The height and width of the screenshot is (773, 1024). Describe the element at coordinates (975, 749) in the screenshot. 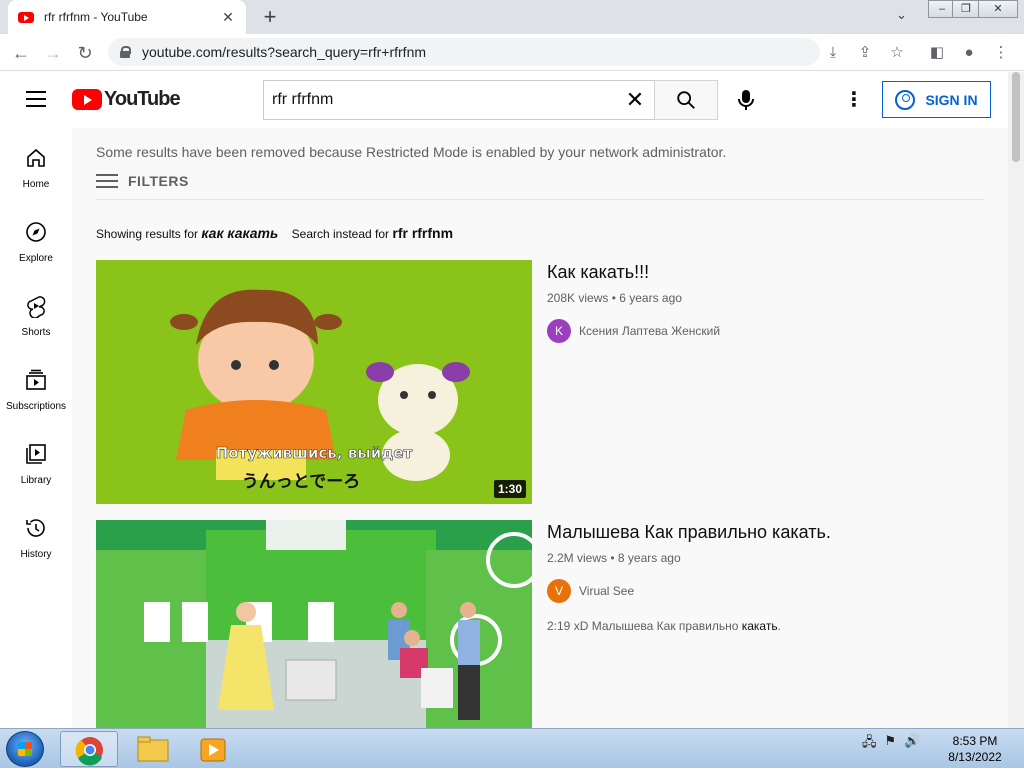

I see `taskbar-clock: 8:53 PM 8/13/2022` at that location.